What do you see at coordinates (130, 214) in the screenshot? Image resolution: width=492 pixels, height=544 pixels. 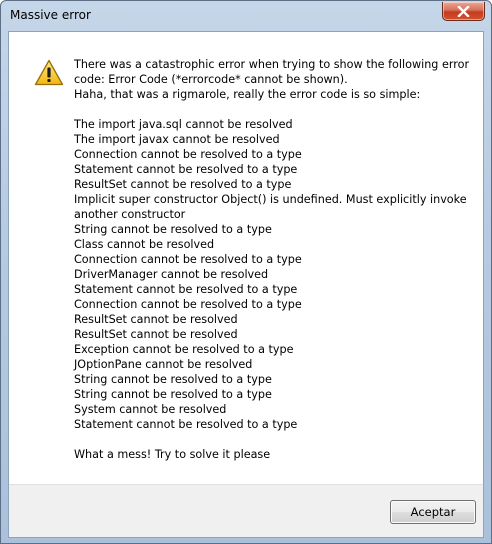 I see `message-line: another constructor` at bounding box center [130, 214].